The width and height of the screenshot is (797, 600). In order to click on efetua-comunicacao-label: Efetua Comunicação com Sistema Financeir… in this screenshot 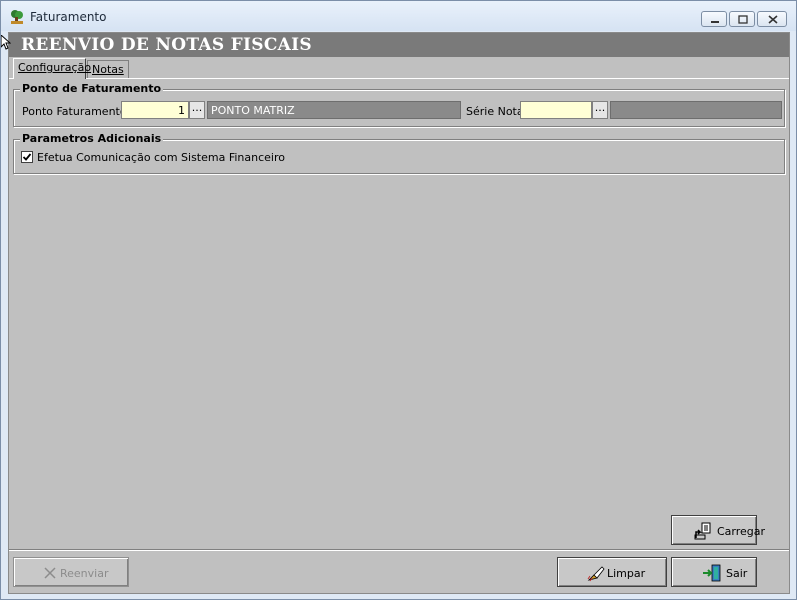, I will do `click(161, 157)`.